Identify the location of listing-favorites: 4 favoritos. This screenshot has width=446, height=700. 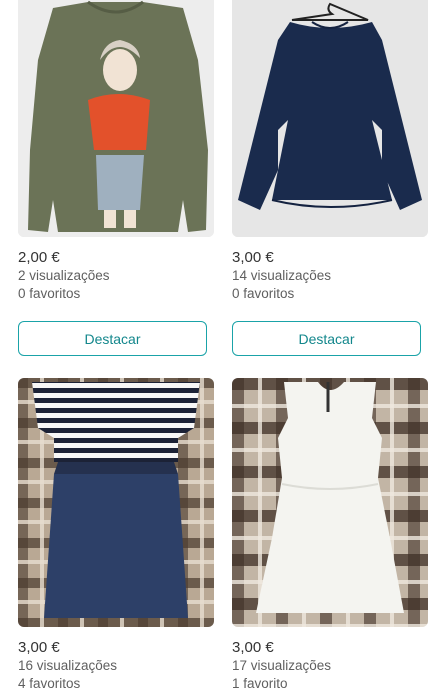
(49, 683).